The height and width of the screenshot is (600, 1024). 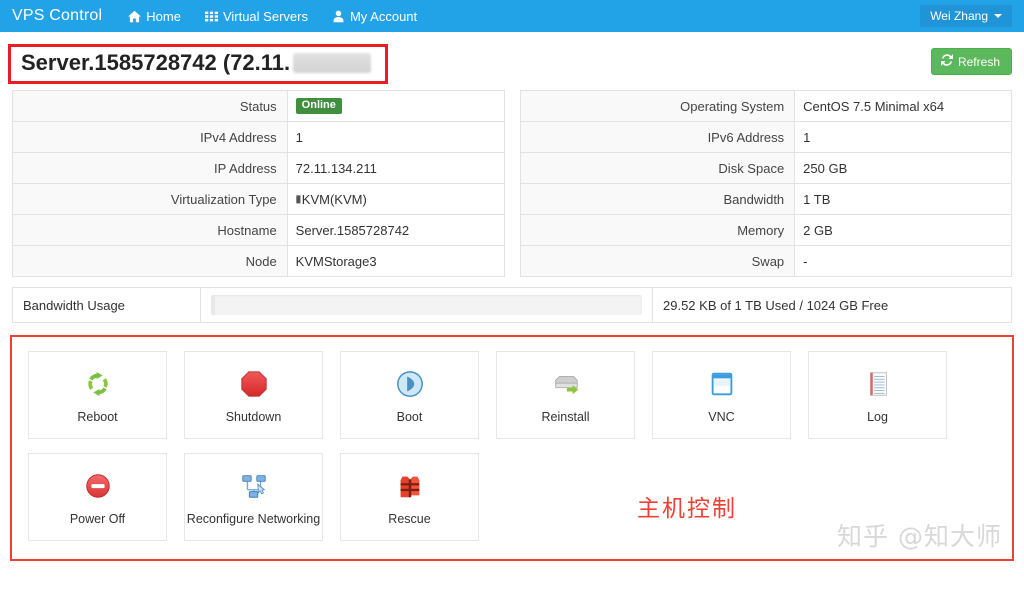 I want to click on row-label: Hostname, so click(x=150, y=230).